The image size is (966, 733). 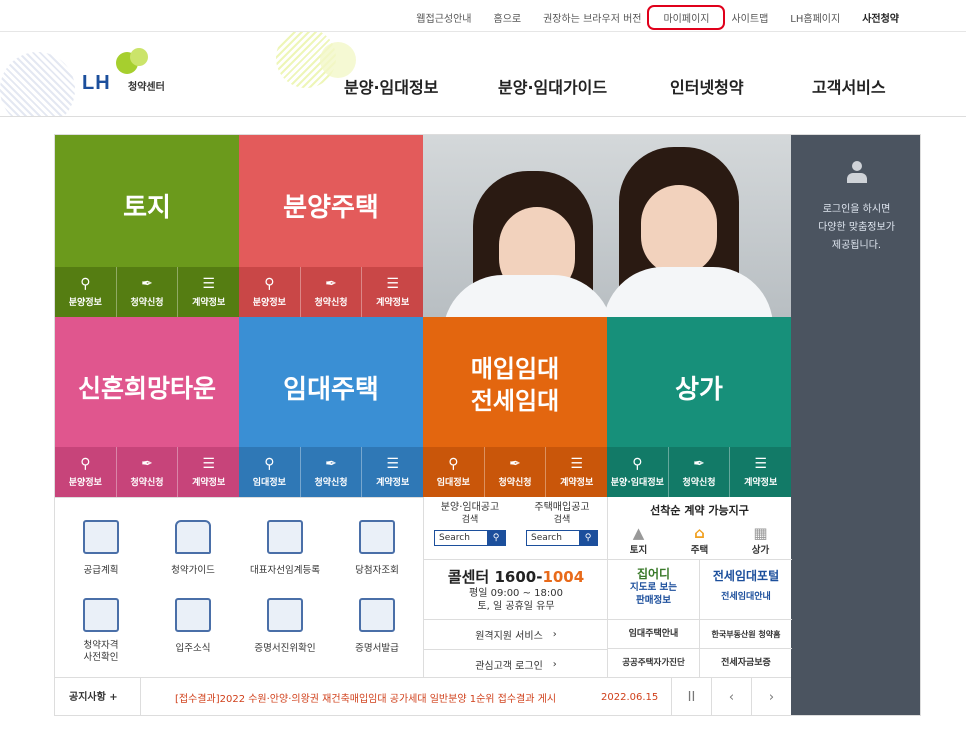 What do you see at coordinates (630, 697) in the screenshot?
I see `notice-date: 2022.06.15` at bounding box center [630, 697].